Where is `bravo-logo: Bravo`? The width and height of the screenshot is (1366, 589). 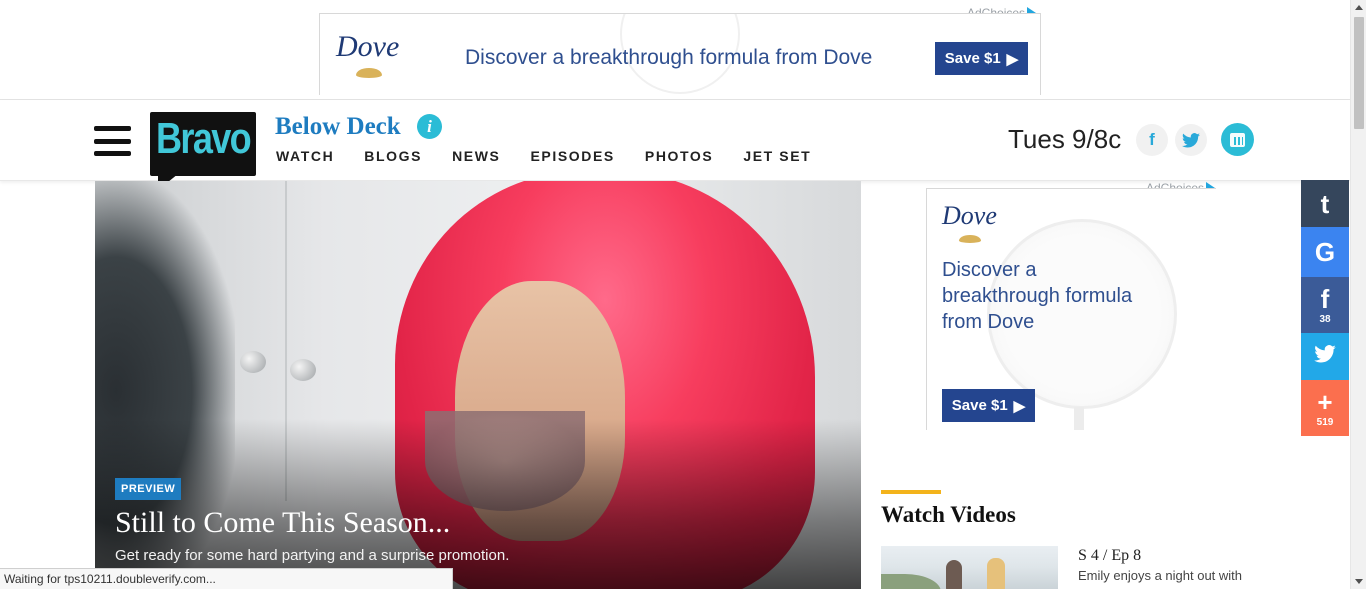 bravo-logo: Bravo is located at coordinates (203, 151).